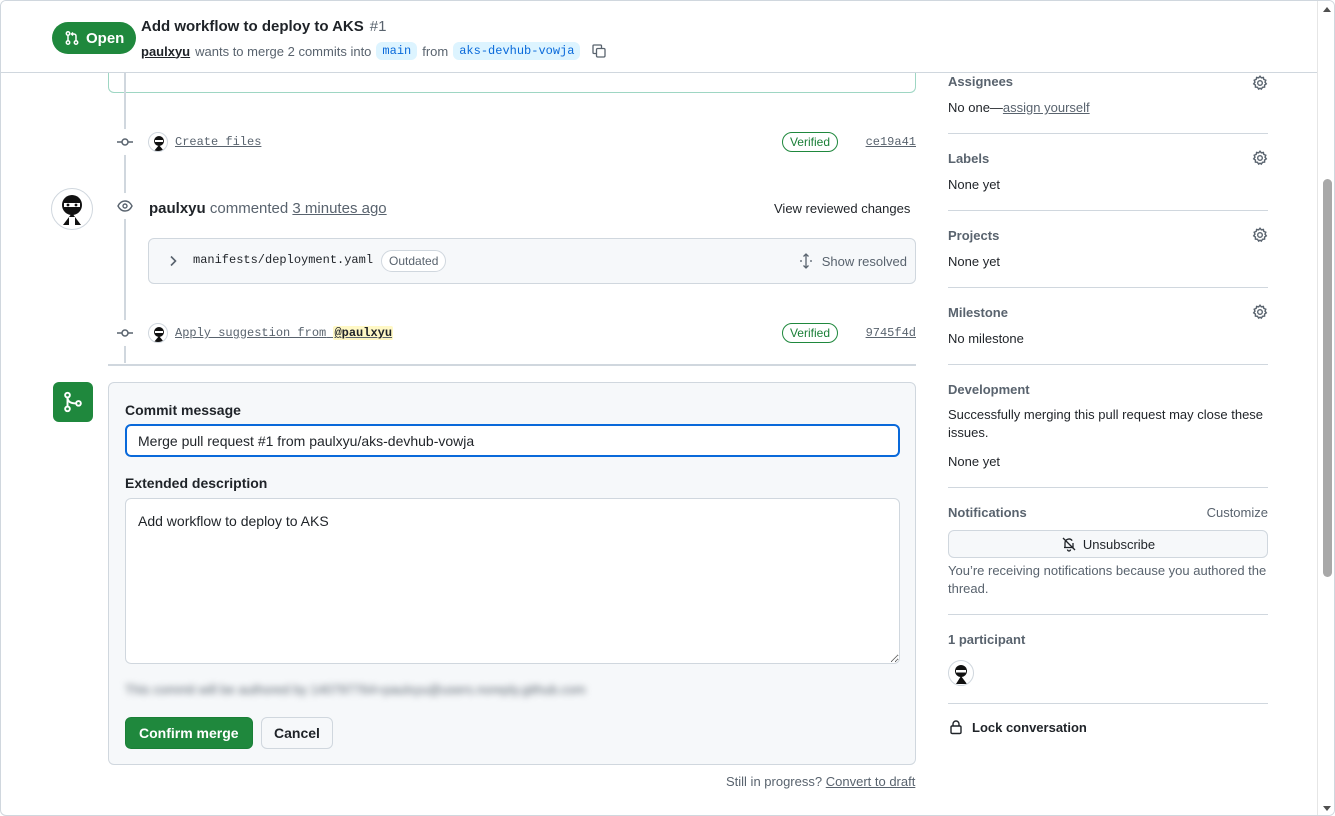 This screenshot has height=816, width=1335. I want to click on pr-state-label: Open, so click(105, 38).